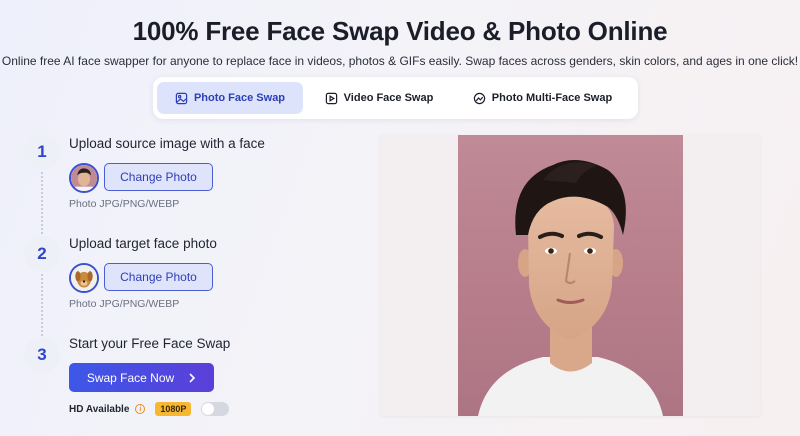 The image size is (800, 436). I want to click on source-face-image, so click(84, 178).